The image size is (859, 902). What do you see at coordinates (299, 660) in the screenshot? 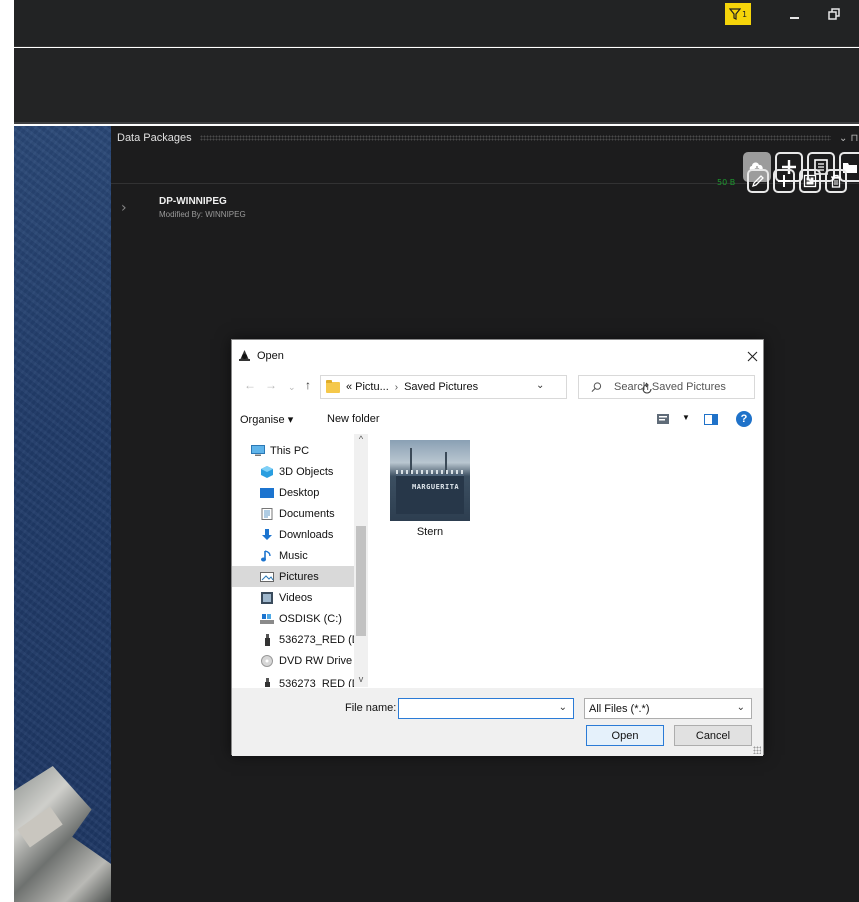
I see `nav-item-dvd-drive: DVD RW Drive (E` at bounding box center [299, 660].